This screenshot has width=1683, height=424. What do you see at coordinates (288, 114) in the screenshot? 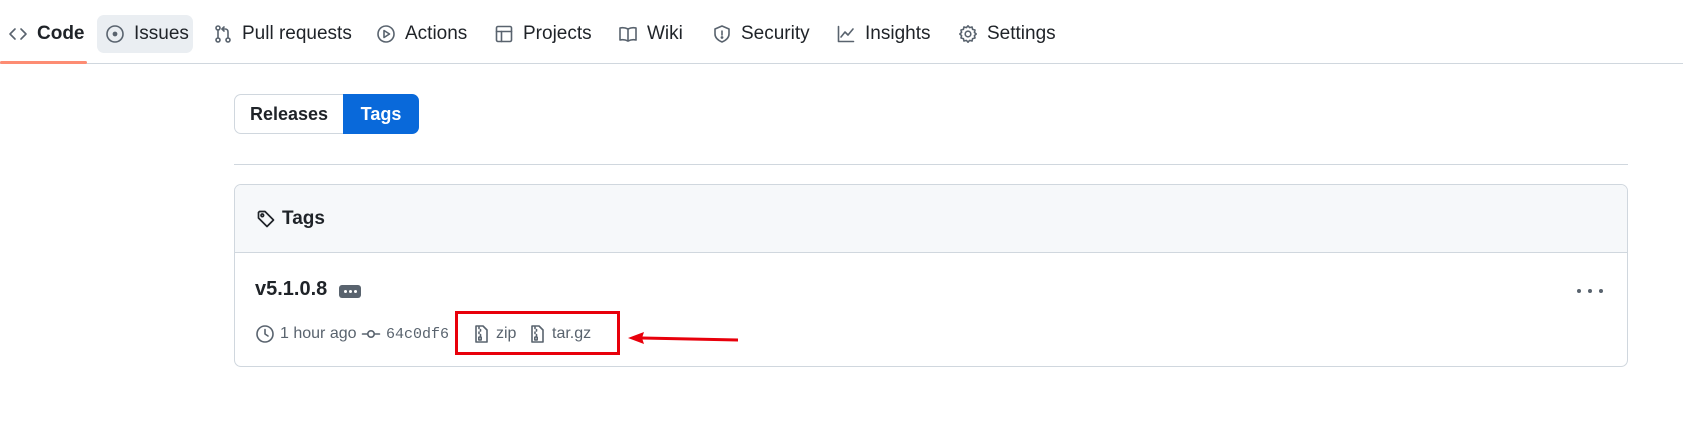
I see `releases-button: Releases` at bounding box center [288, 114].